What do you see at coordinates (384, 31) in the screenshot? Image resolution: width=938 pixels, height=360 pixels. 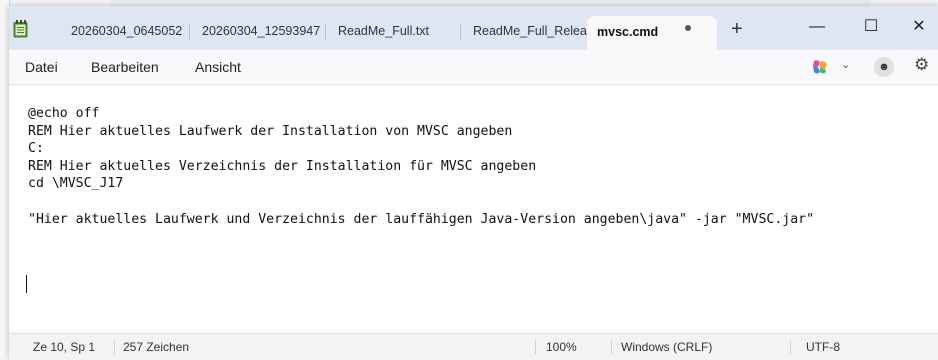 I see `tab-label: ReadMe_Full.txt` at bounding box center [384, 31].